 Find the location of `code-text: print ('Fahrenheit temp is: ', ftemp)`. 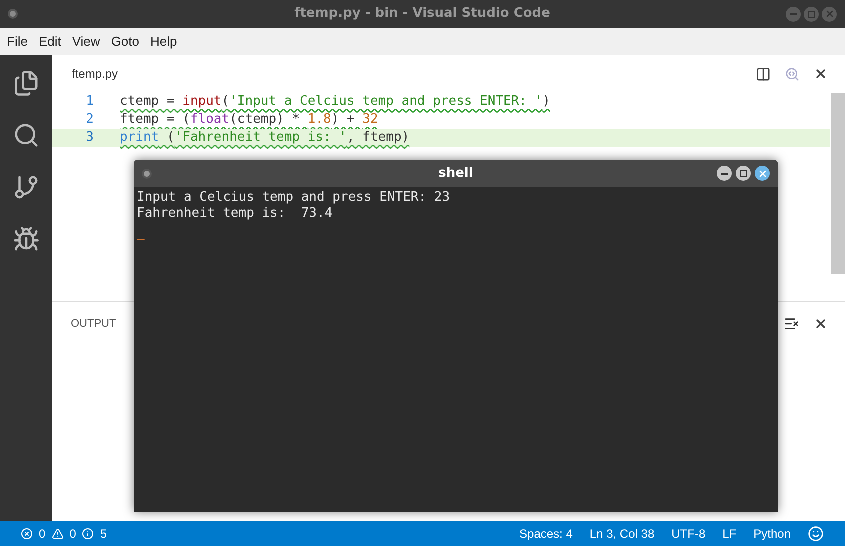

code-text: print ('Fahrenheit temp is: ', ftemp) is located at coordinates (265, 138).